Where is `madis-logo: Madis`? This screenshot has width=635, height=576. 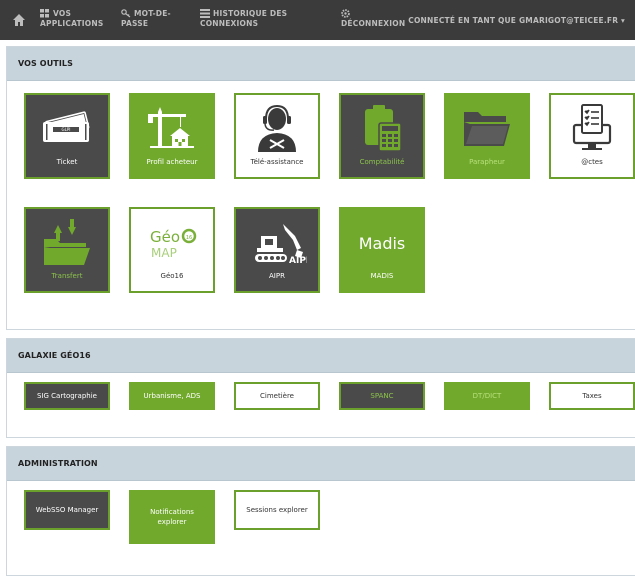 madis-logo: Madis is located at coordinates (382, 242).